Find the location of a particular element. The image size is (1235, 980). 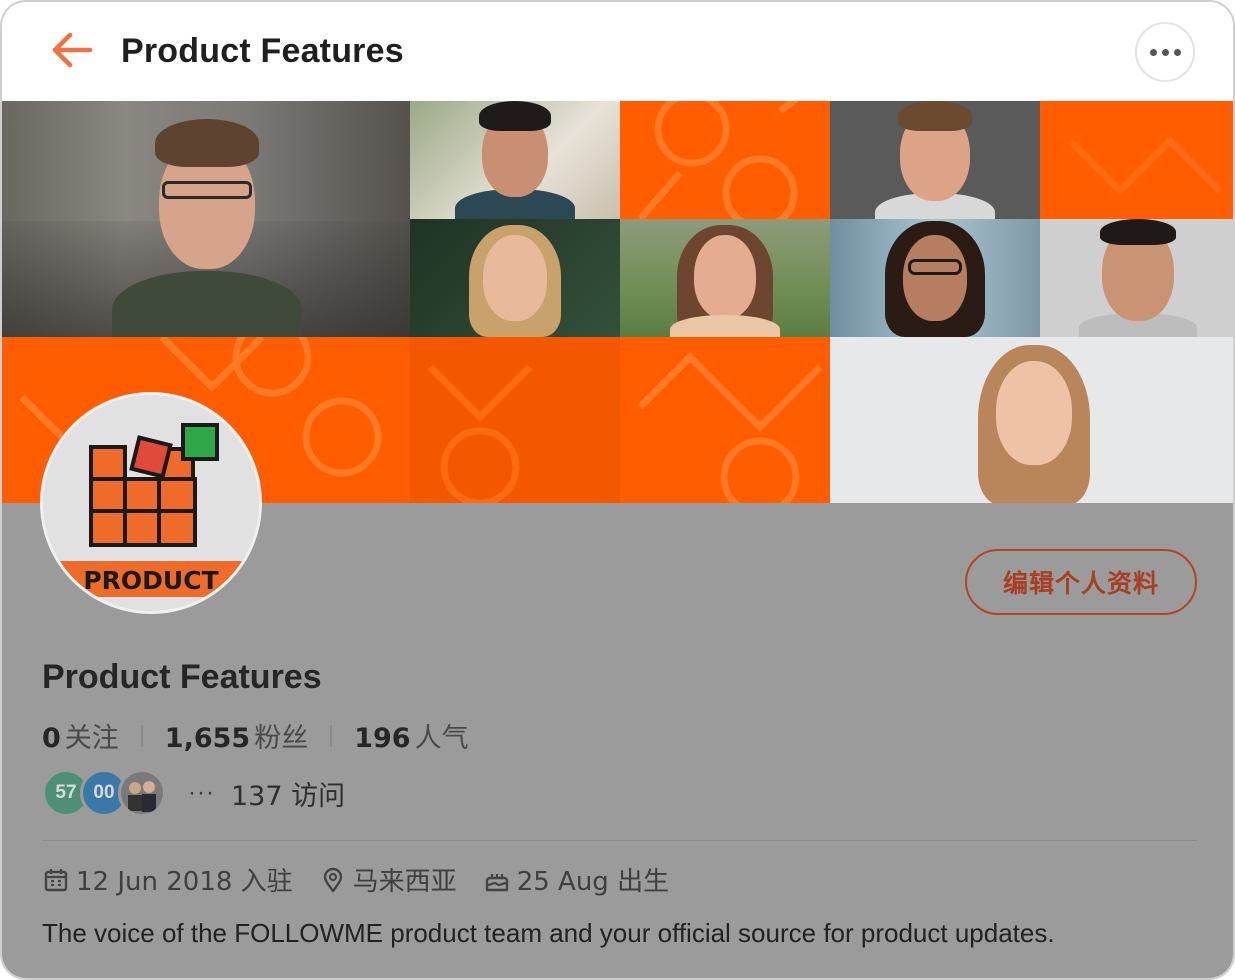

profile-meta: 12 Jun 2018 入驻 马来西亚 25 Aug 出生 is located at coordinates (368, 879).